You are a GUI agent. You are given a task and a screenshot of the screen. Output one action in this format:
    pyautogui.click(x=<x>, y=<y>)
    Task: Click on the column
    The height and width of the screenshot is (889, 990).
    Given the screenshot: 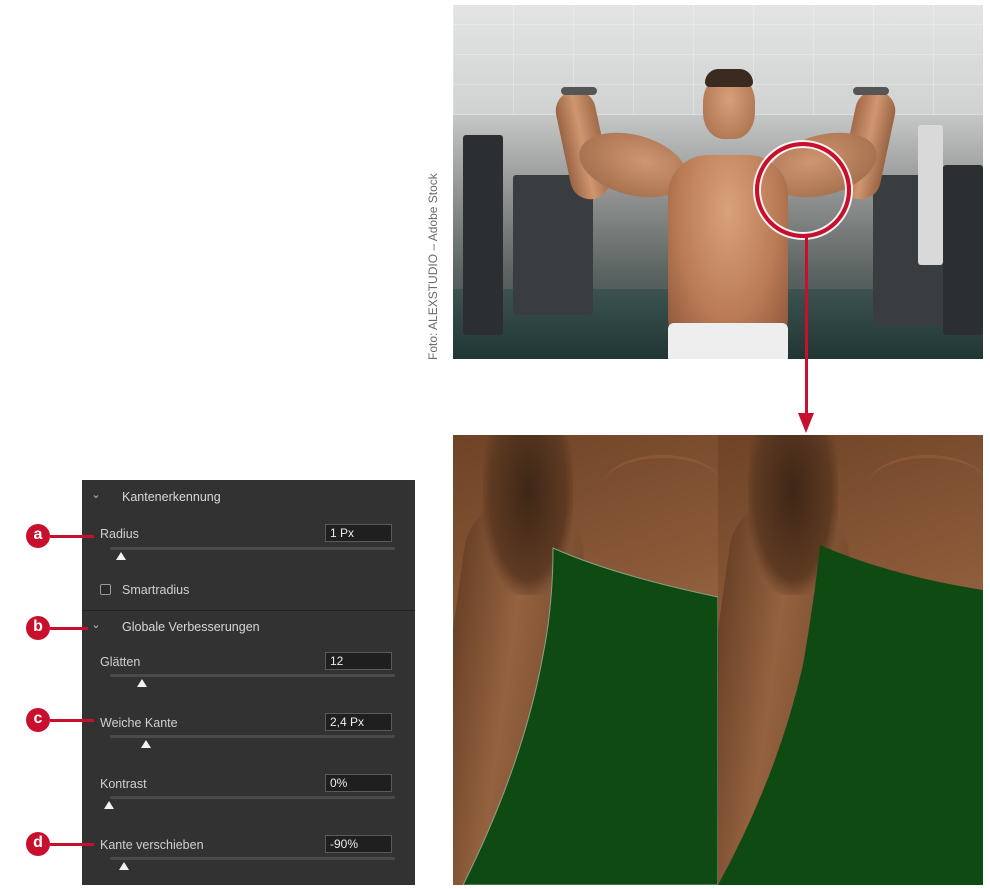 What is the action you would take?
    pyautogui.click(x=930, y=195)
    